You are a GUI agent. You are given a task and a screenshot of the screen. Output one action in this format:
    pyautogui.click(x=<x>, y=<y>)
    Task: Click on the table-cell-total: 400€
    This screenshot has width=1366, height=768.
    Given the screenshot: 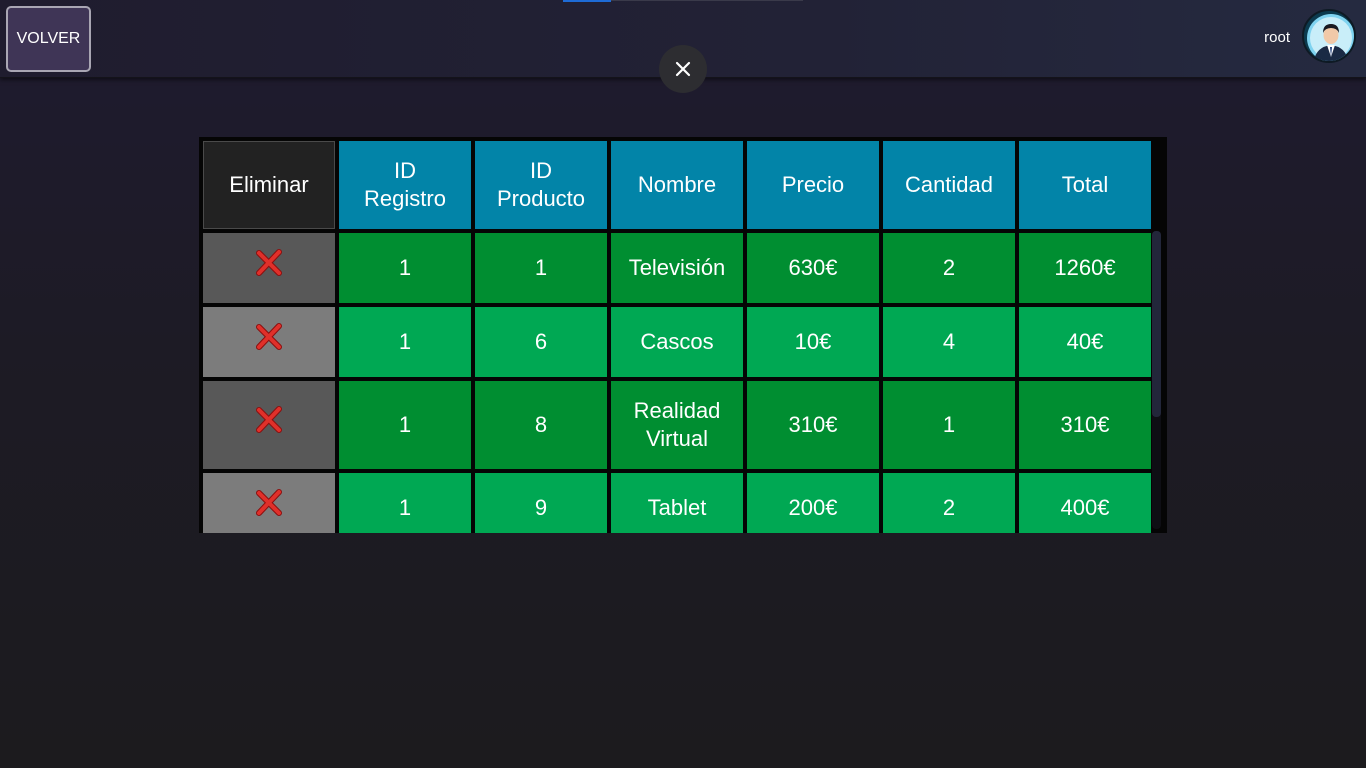 What is the action you would take?
    pyautogui.click(x=1085, y=503)
    